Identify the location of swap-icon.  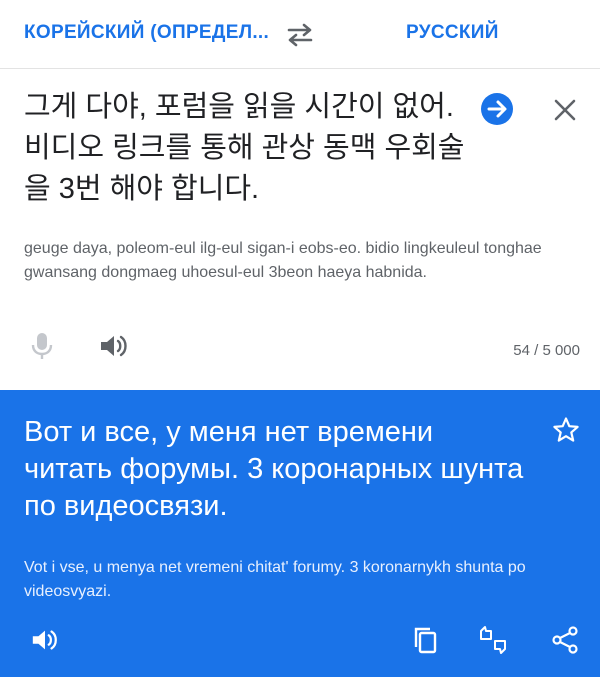
(300, 35).